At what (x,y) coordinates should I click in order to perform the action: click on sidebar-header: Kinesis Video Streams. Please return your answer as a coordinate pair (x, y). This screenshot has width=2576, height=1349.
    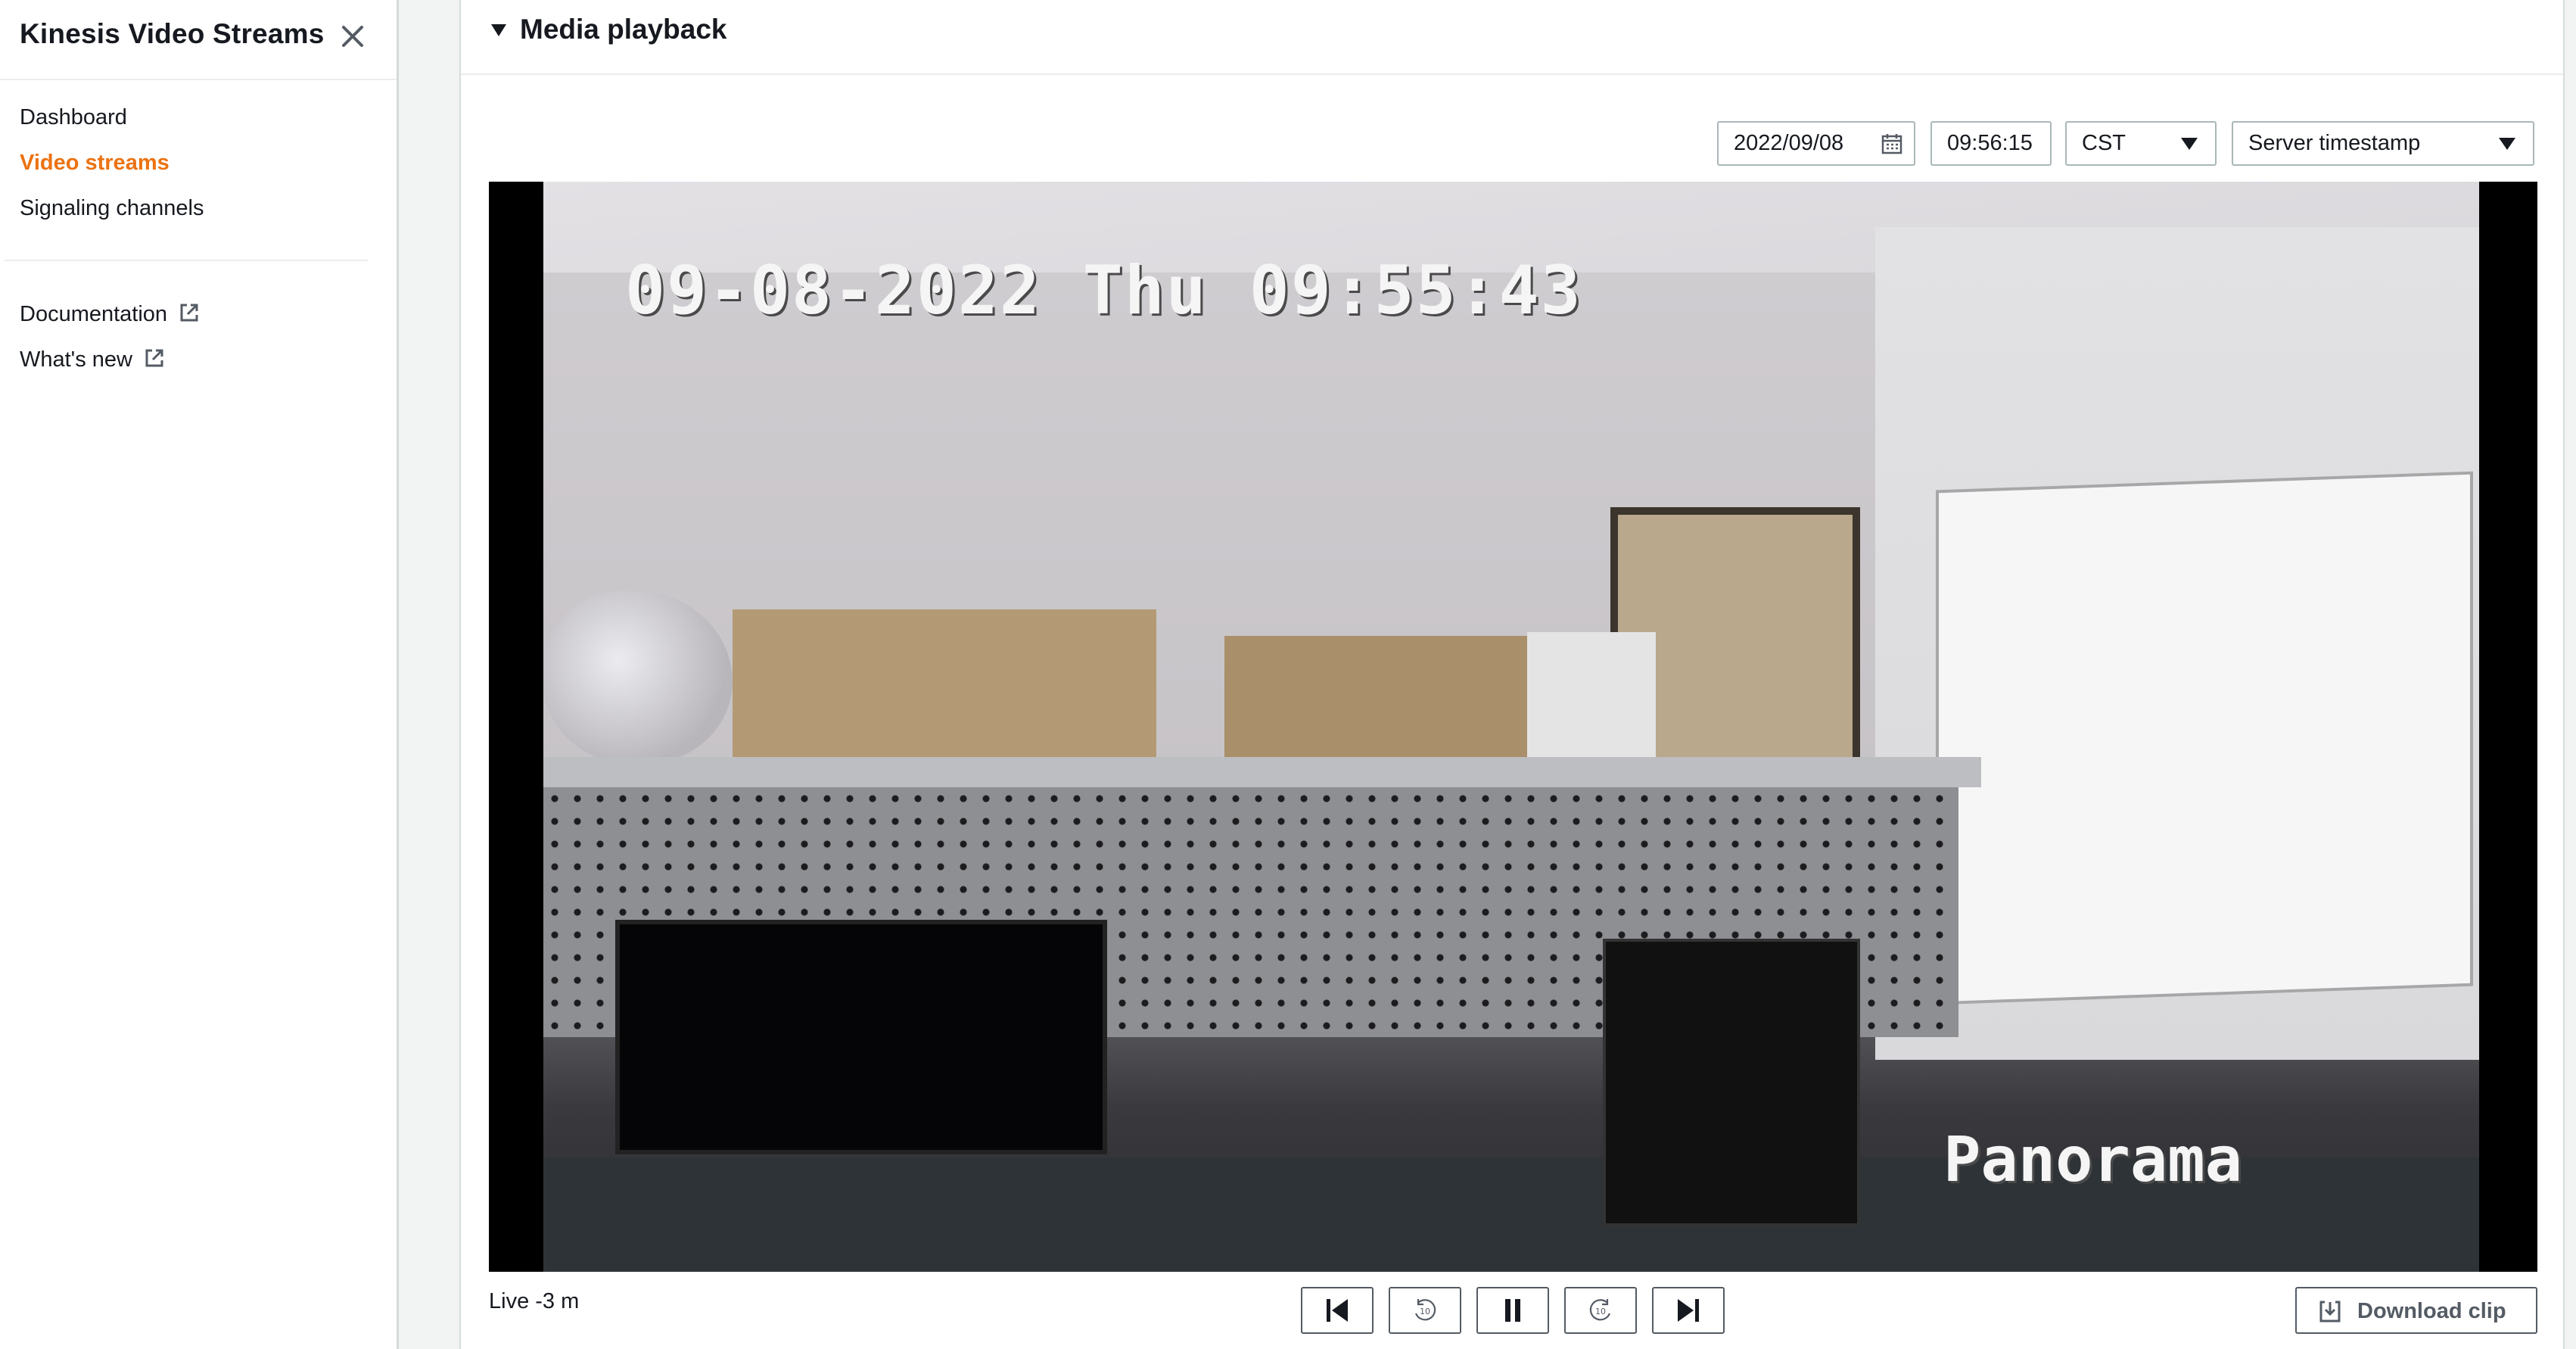
    Looking at the image, I should click on (199, 40).